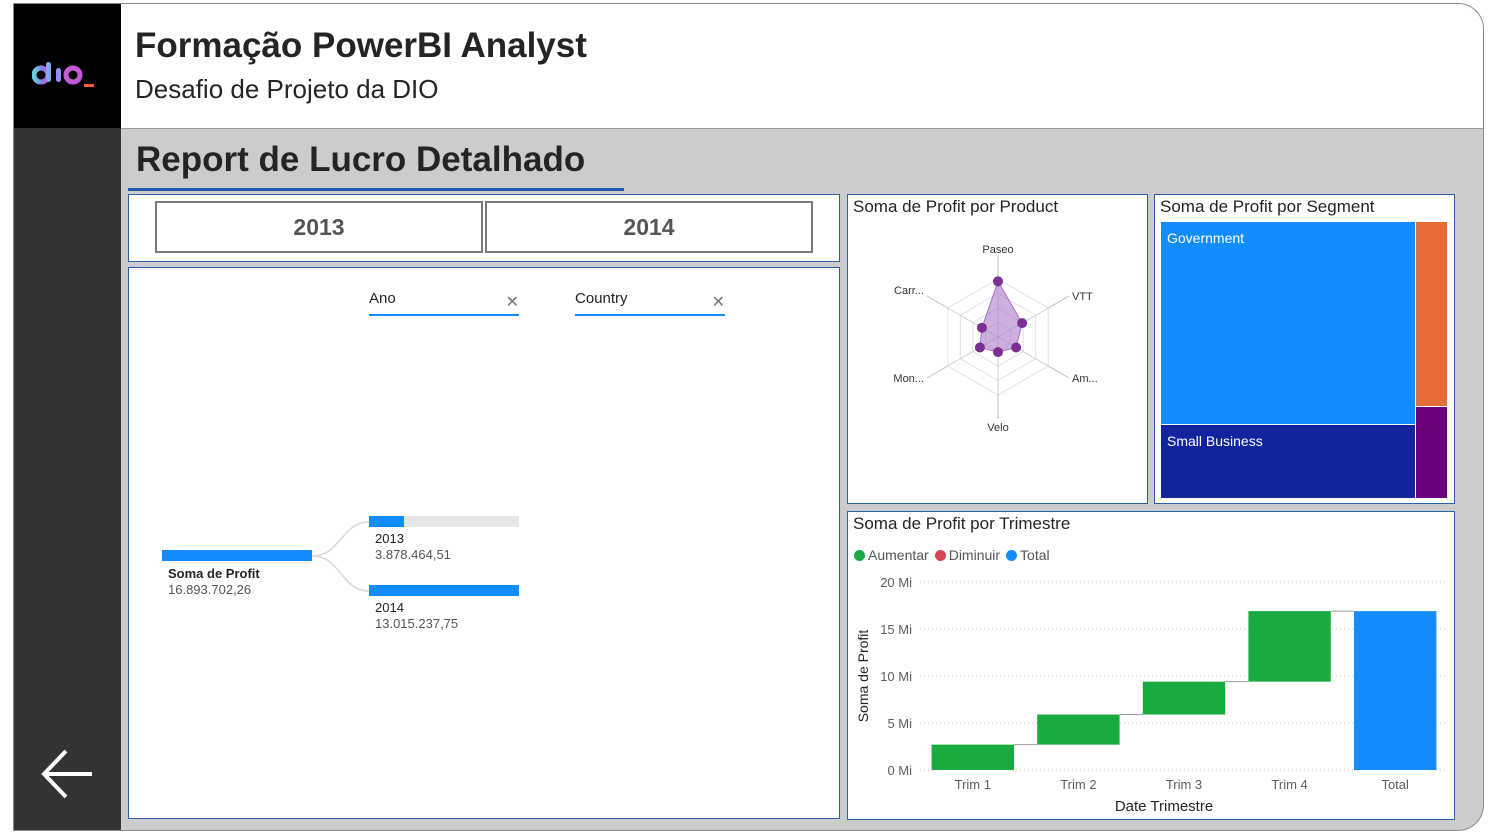 This screenshot has width=1497, height=832. Describe the element at coordinates (67, 417) in the screenshot. I see `sidebar` at that location.